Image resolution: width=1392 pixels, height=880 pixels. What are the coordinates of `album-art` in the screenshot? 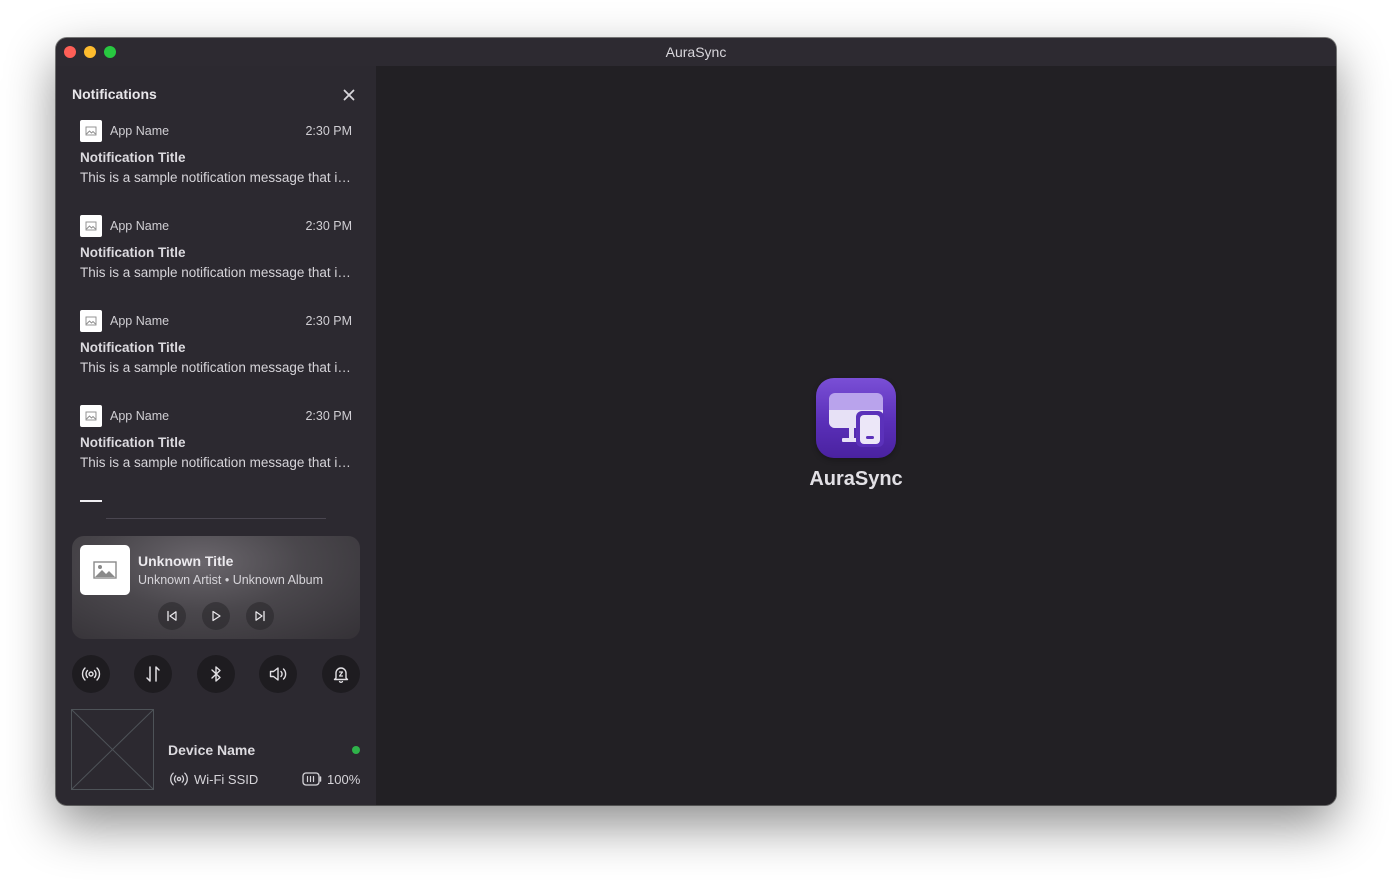 It's located at (105, 570).